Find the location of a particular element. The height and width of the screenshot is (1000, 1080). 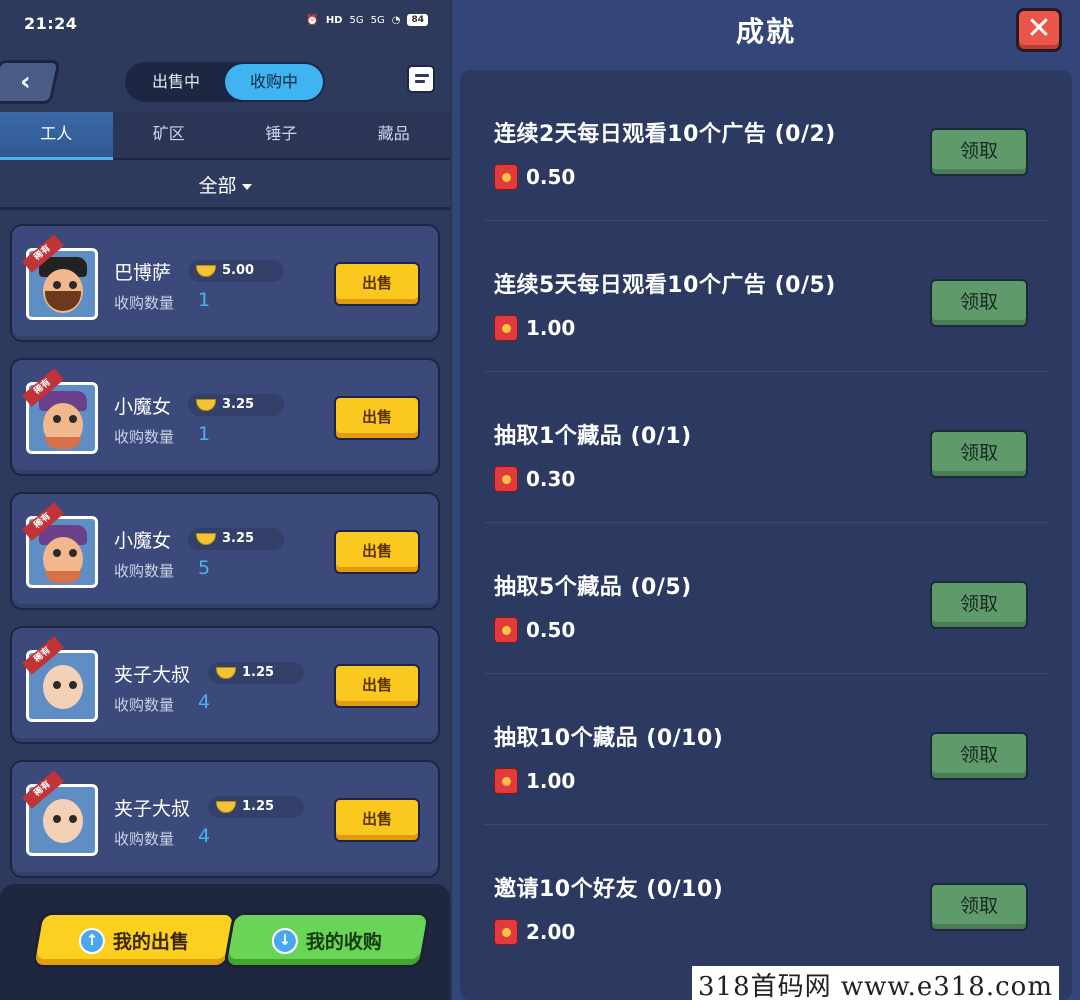

task-text: 抽取5个藏品 (0/5) is located at coordinates (593, 587).